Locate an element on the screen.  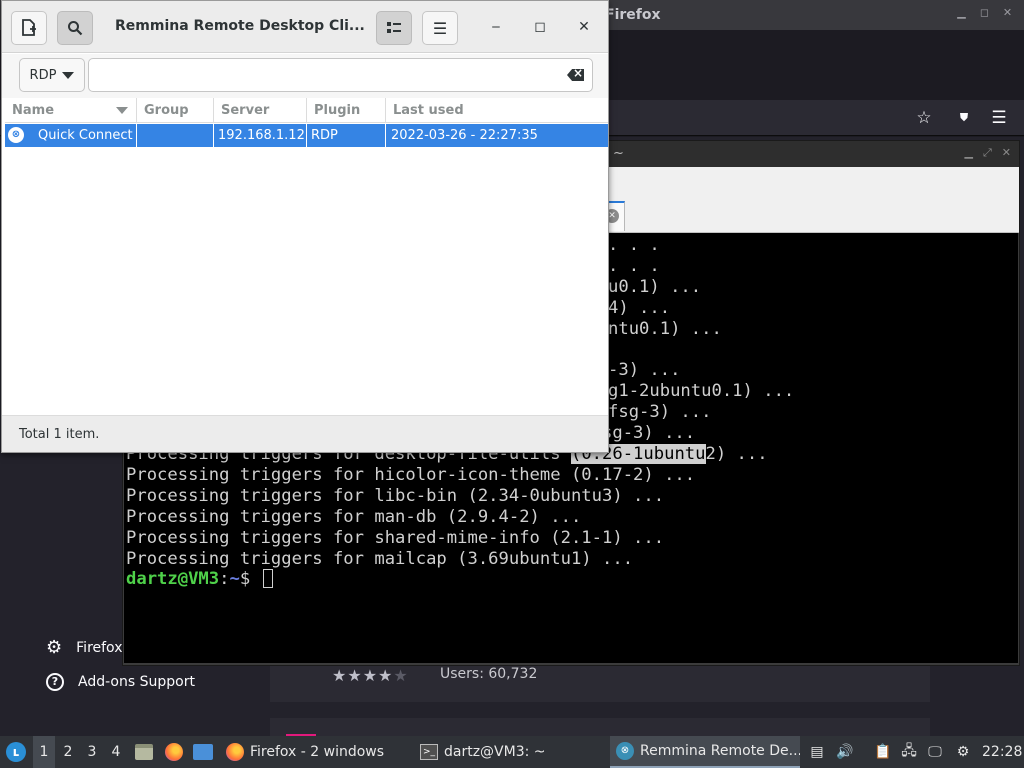
workspace-3: 3 is located at coordinates (92, 752).